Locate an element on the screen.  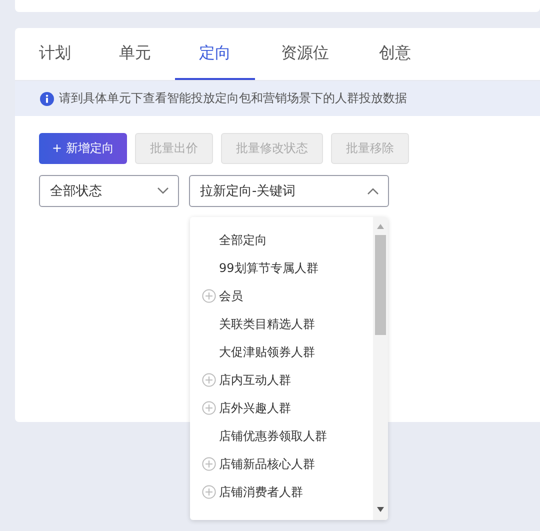
dropdown-item: 99划算节专属人群 is located at coordinates (281, 268).